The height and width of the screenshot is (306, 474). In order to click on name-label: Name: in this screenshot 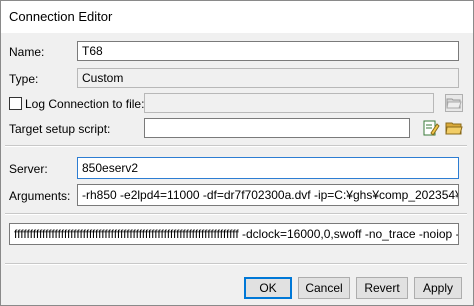, I will do `click(27, 52)`.